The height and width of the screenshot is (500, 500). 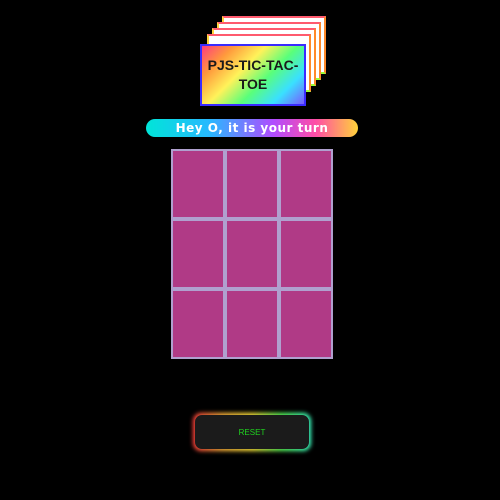 I want to click on turn-status-text: Hey O, it is your turn, so click(x=252, y=128).